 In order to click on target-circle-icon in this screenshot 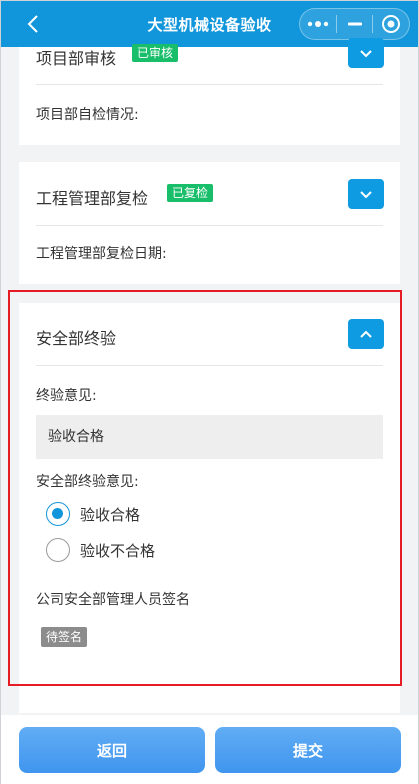, I will do `click(391, 24)`.